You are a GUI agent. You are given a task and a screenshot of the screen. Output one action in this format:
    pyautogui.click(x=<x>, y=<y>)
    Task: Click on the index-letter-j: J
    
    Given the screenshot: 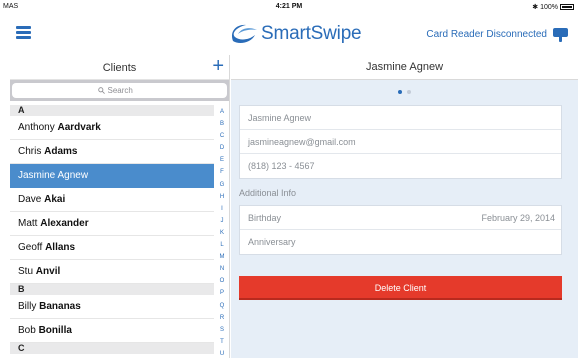 What is the action you would take?
    pyautogui.click(x=222, y=221)
    